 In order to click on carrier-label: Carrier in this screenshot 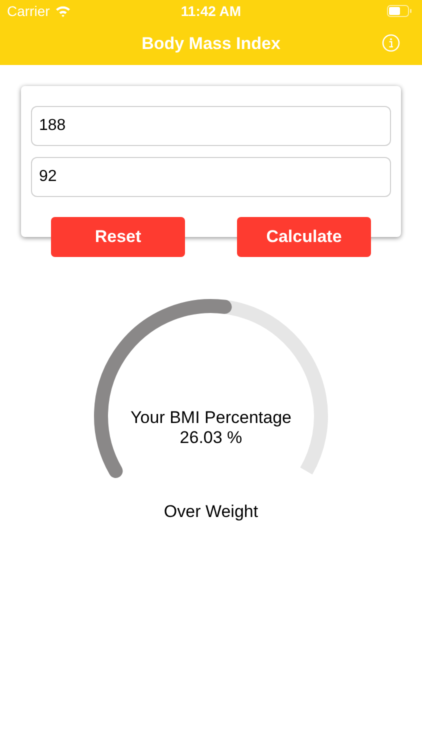, I will do `click(28, 11)`.